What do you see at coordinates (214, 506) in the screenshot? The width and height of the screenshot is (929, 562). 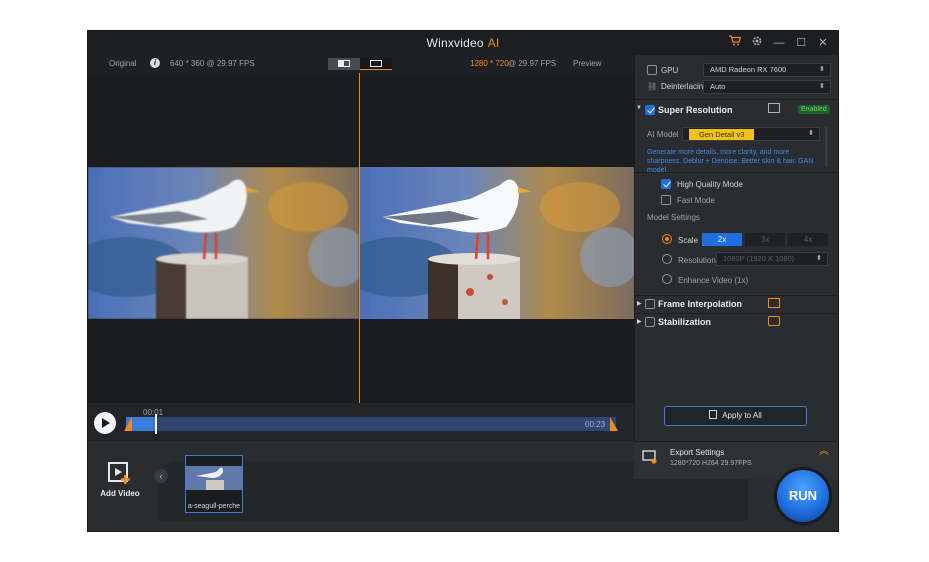 I see `clip-name: a-seagull-perche` at bounding box center [214, 506].